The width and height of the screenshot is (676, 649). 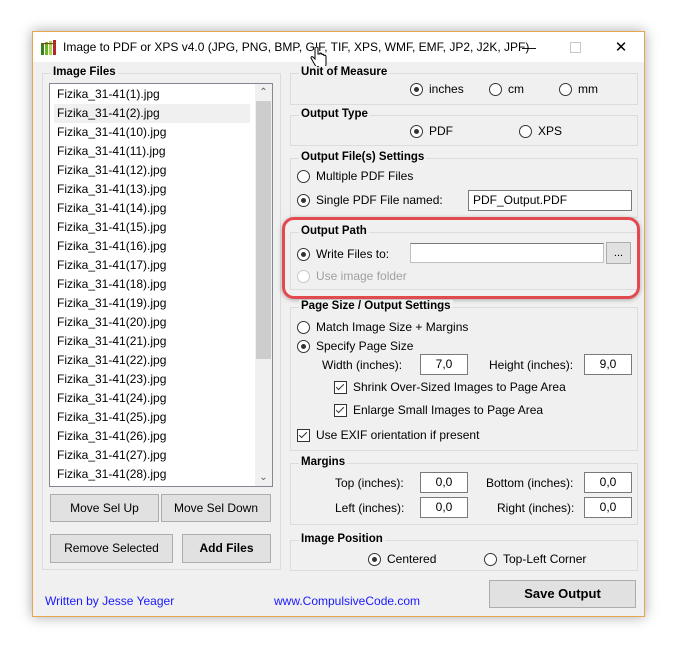 I want to click on bottom-margin-input: 0,0, so click(x=608, y=482).